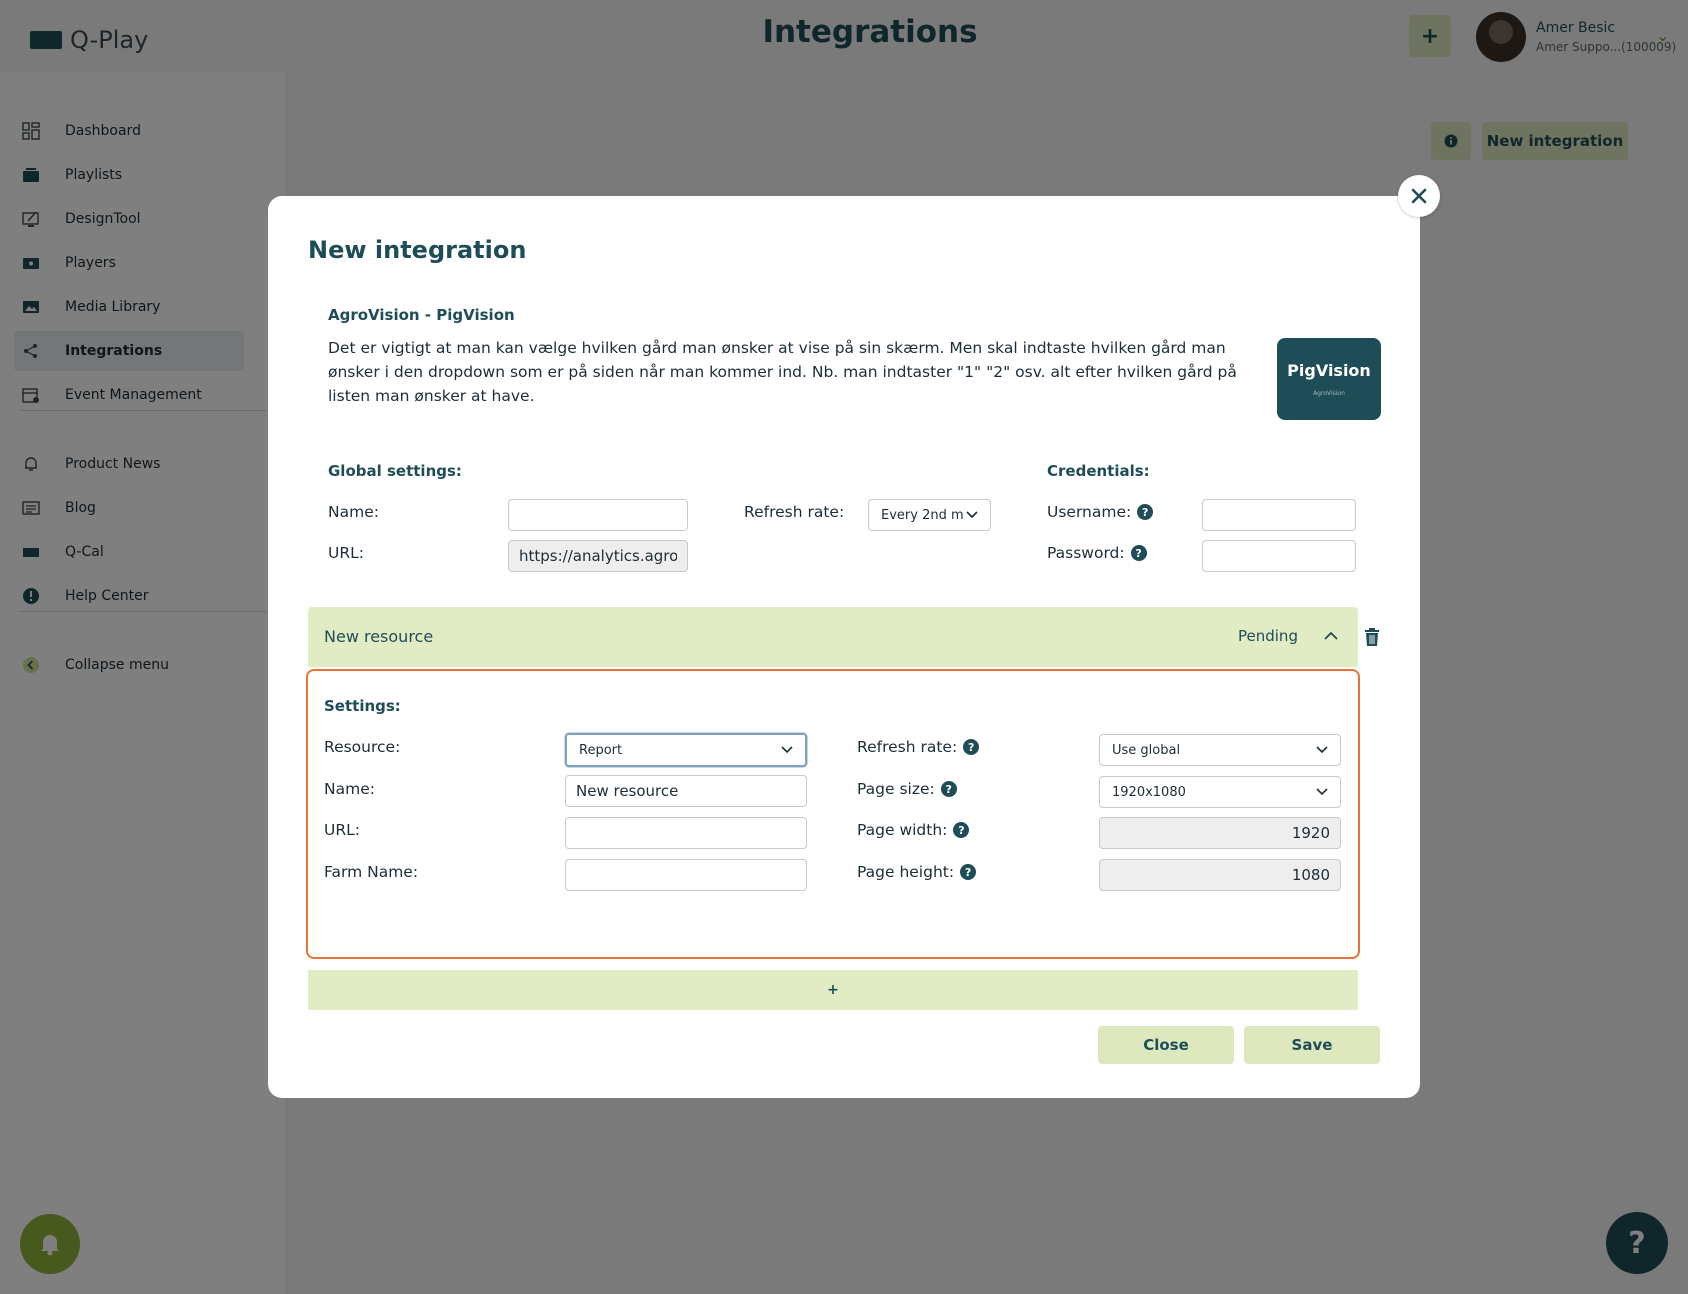  Describe the element at coordinates (1220, 750) in the screenshot. I see `resource-refresh-select: Use global` at that location.